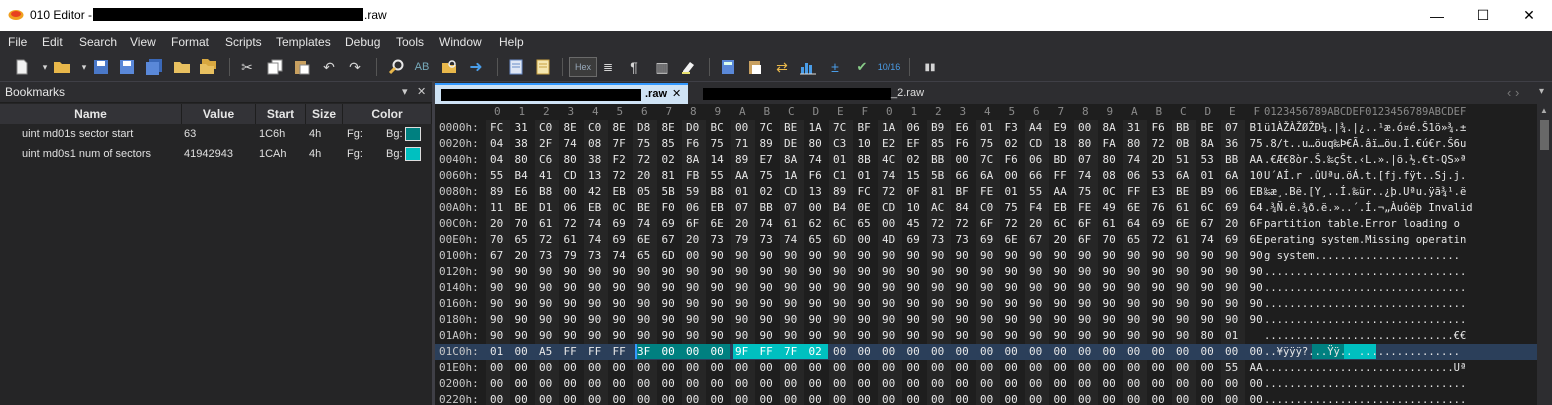 Image resolution: width=1552 pixels, height=405 pixels. What do you see at coordinates (692, 144) in the screenshot?
I see `hex-byte: F6` at bounding box center [692, 144].